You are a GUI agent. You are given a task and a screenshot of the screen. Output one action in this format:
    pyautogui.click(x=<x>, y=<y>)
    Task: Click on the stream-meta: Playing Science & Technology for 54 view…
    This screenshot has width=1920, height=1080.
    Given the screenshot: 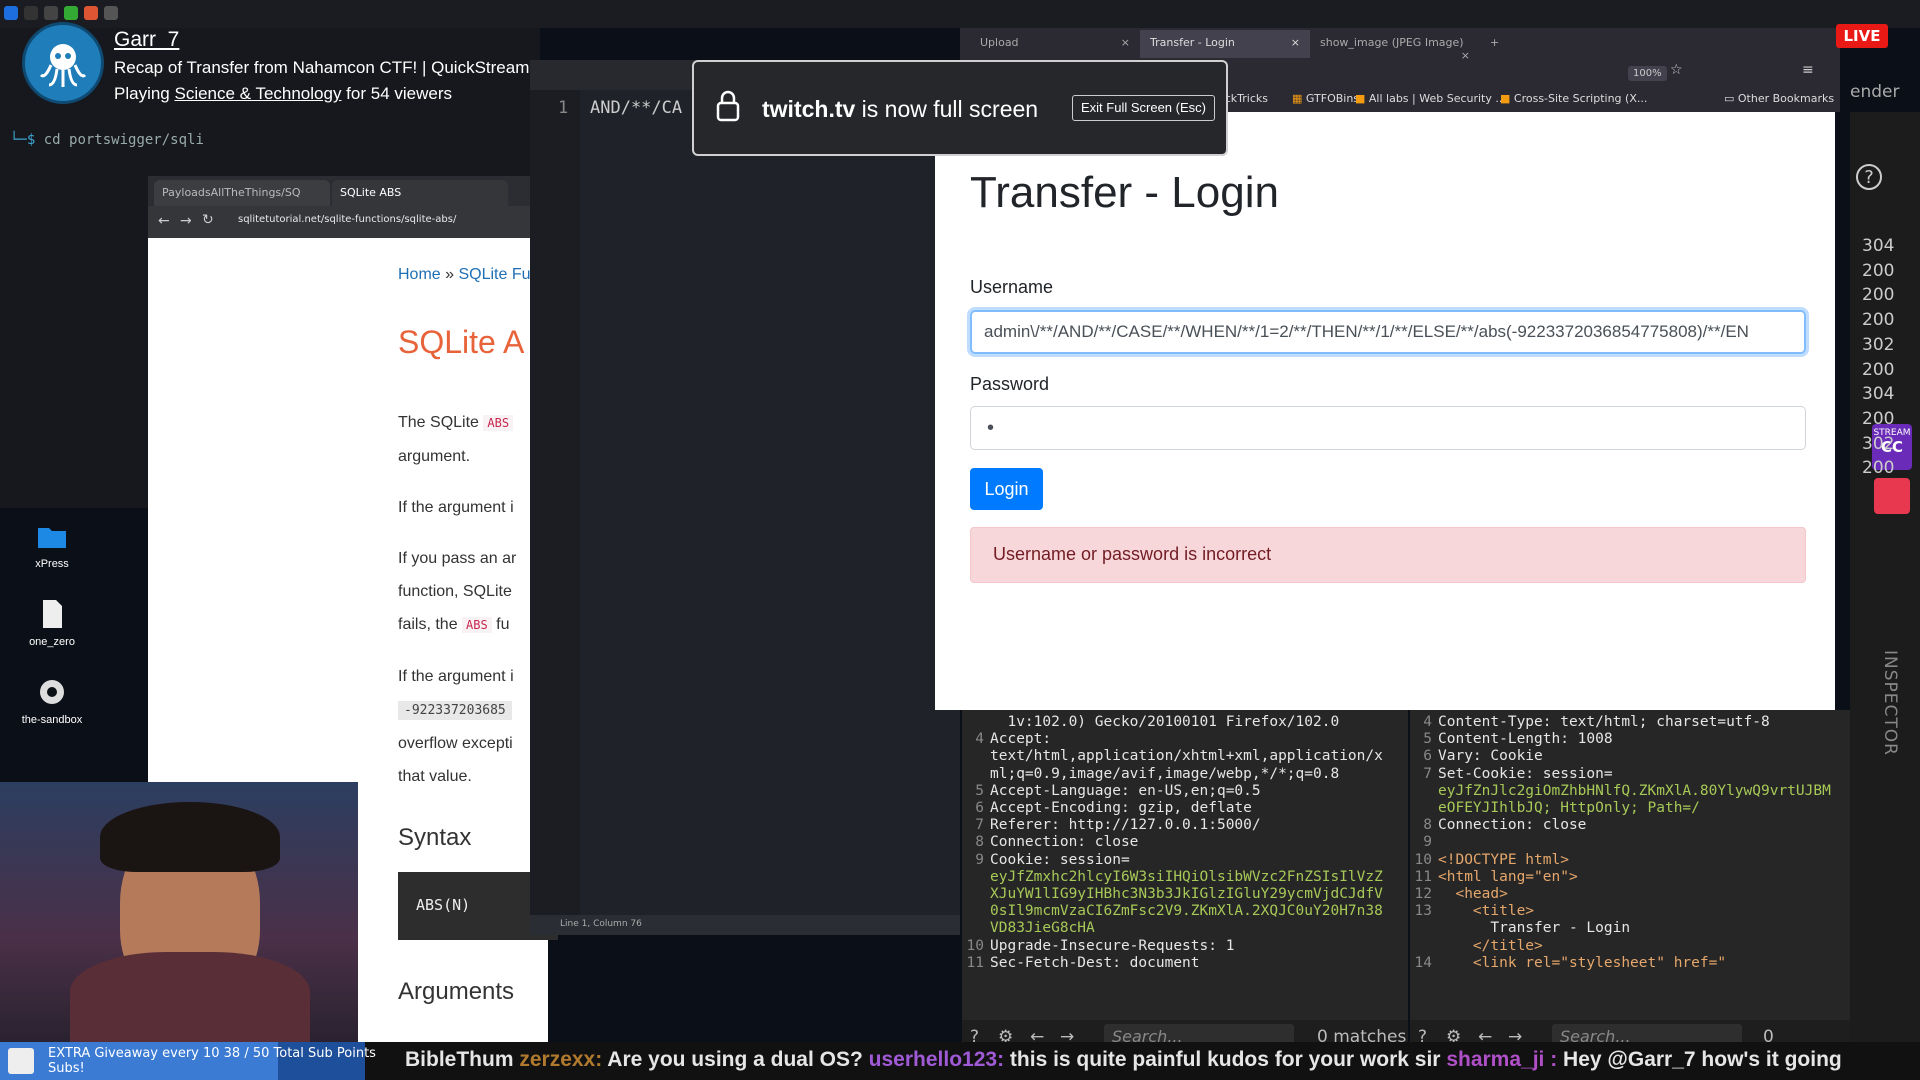 What is the action you would take?
    pyautogui.click(x=283, y=93)
    